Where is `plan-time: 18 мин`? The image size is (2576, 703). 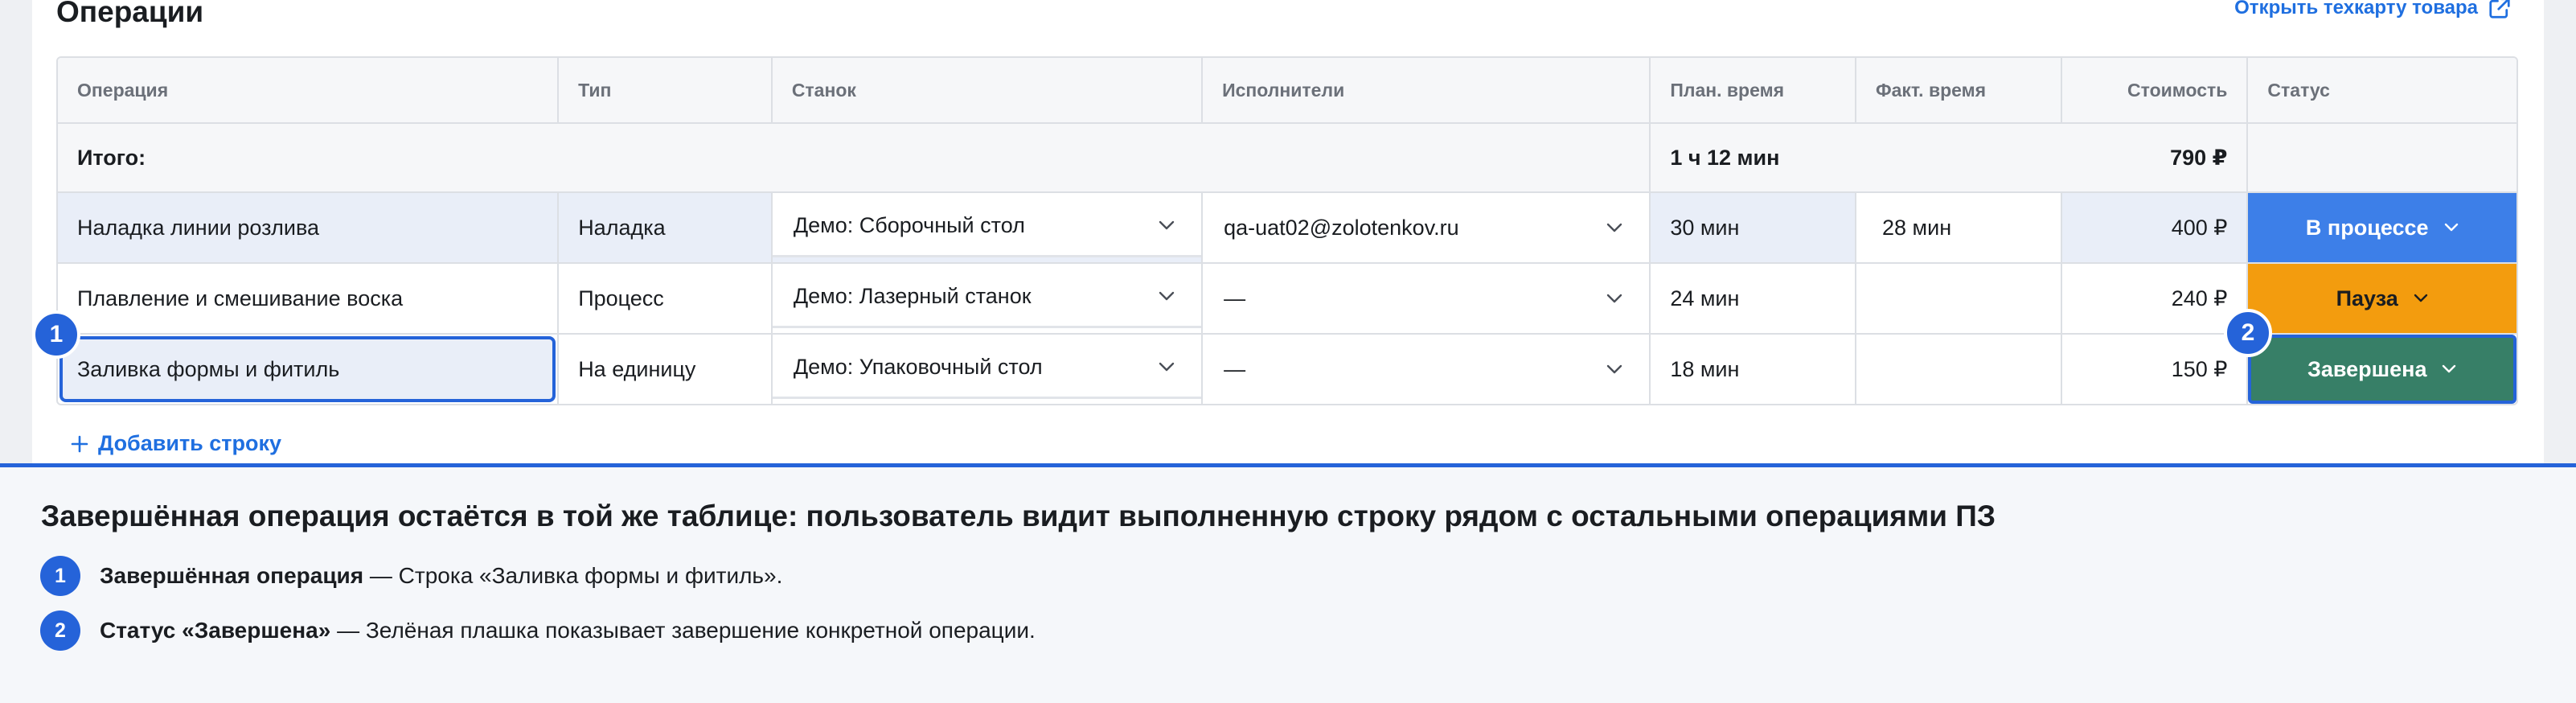 plan-time: 18 мин is located at coordinates (1752, 369).